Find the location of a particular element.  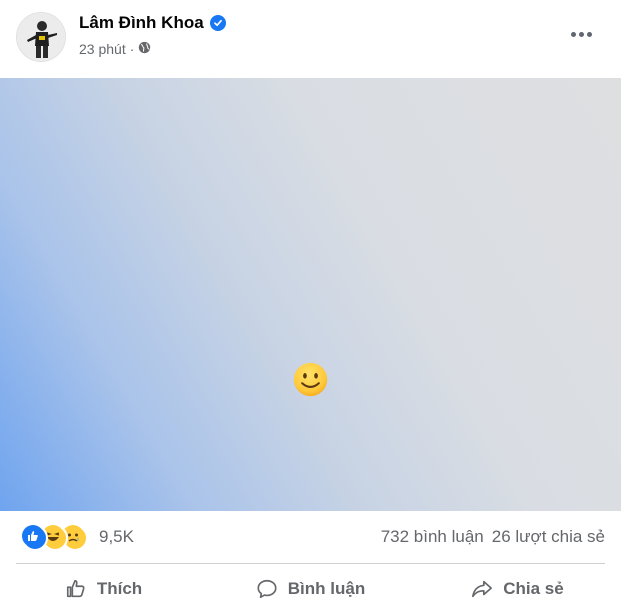

divider is located at coordinates (310, 563).